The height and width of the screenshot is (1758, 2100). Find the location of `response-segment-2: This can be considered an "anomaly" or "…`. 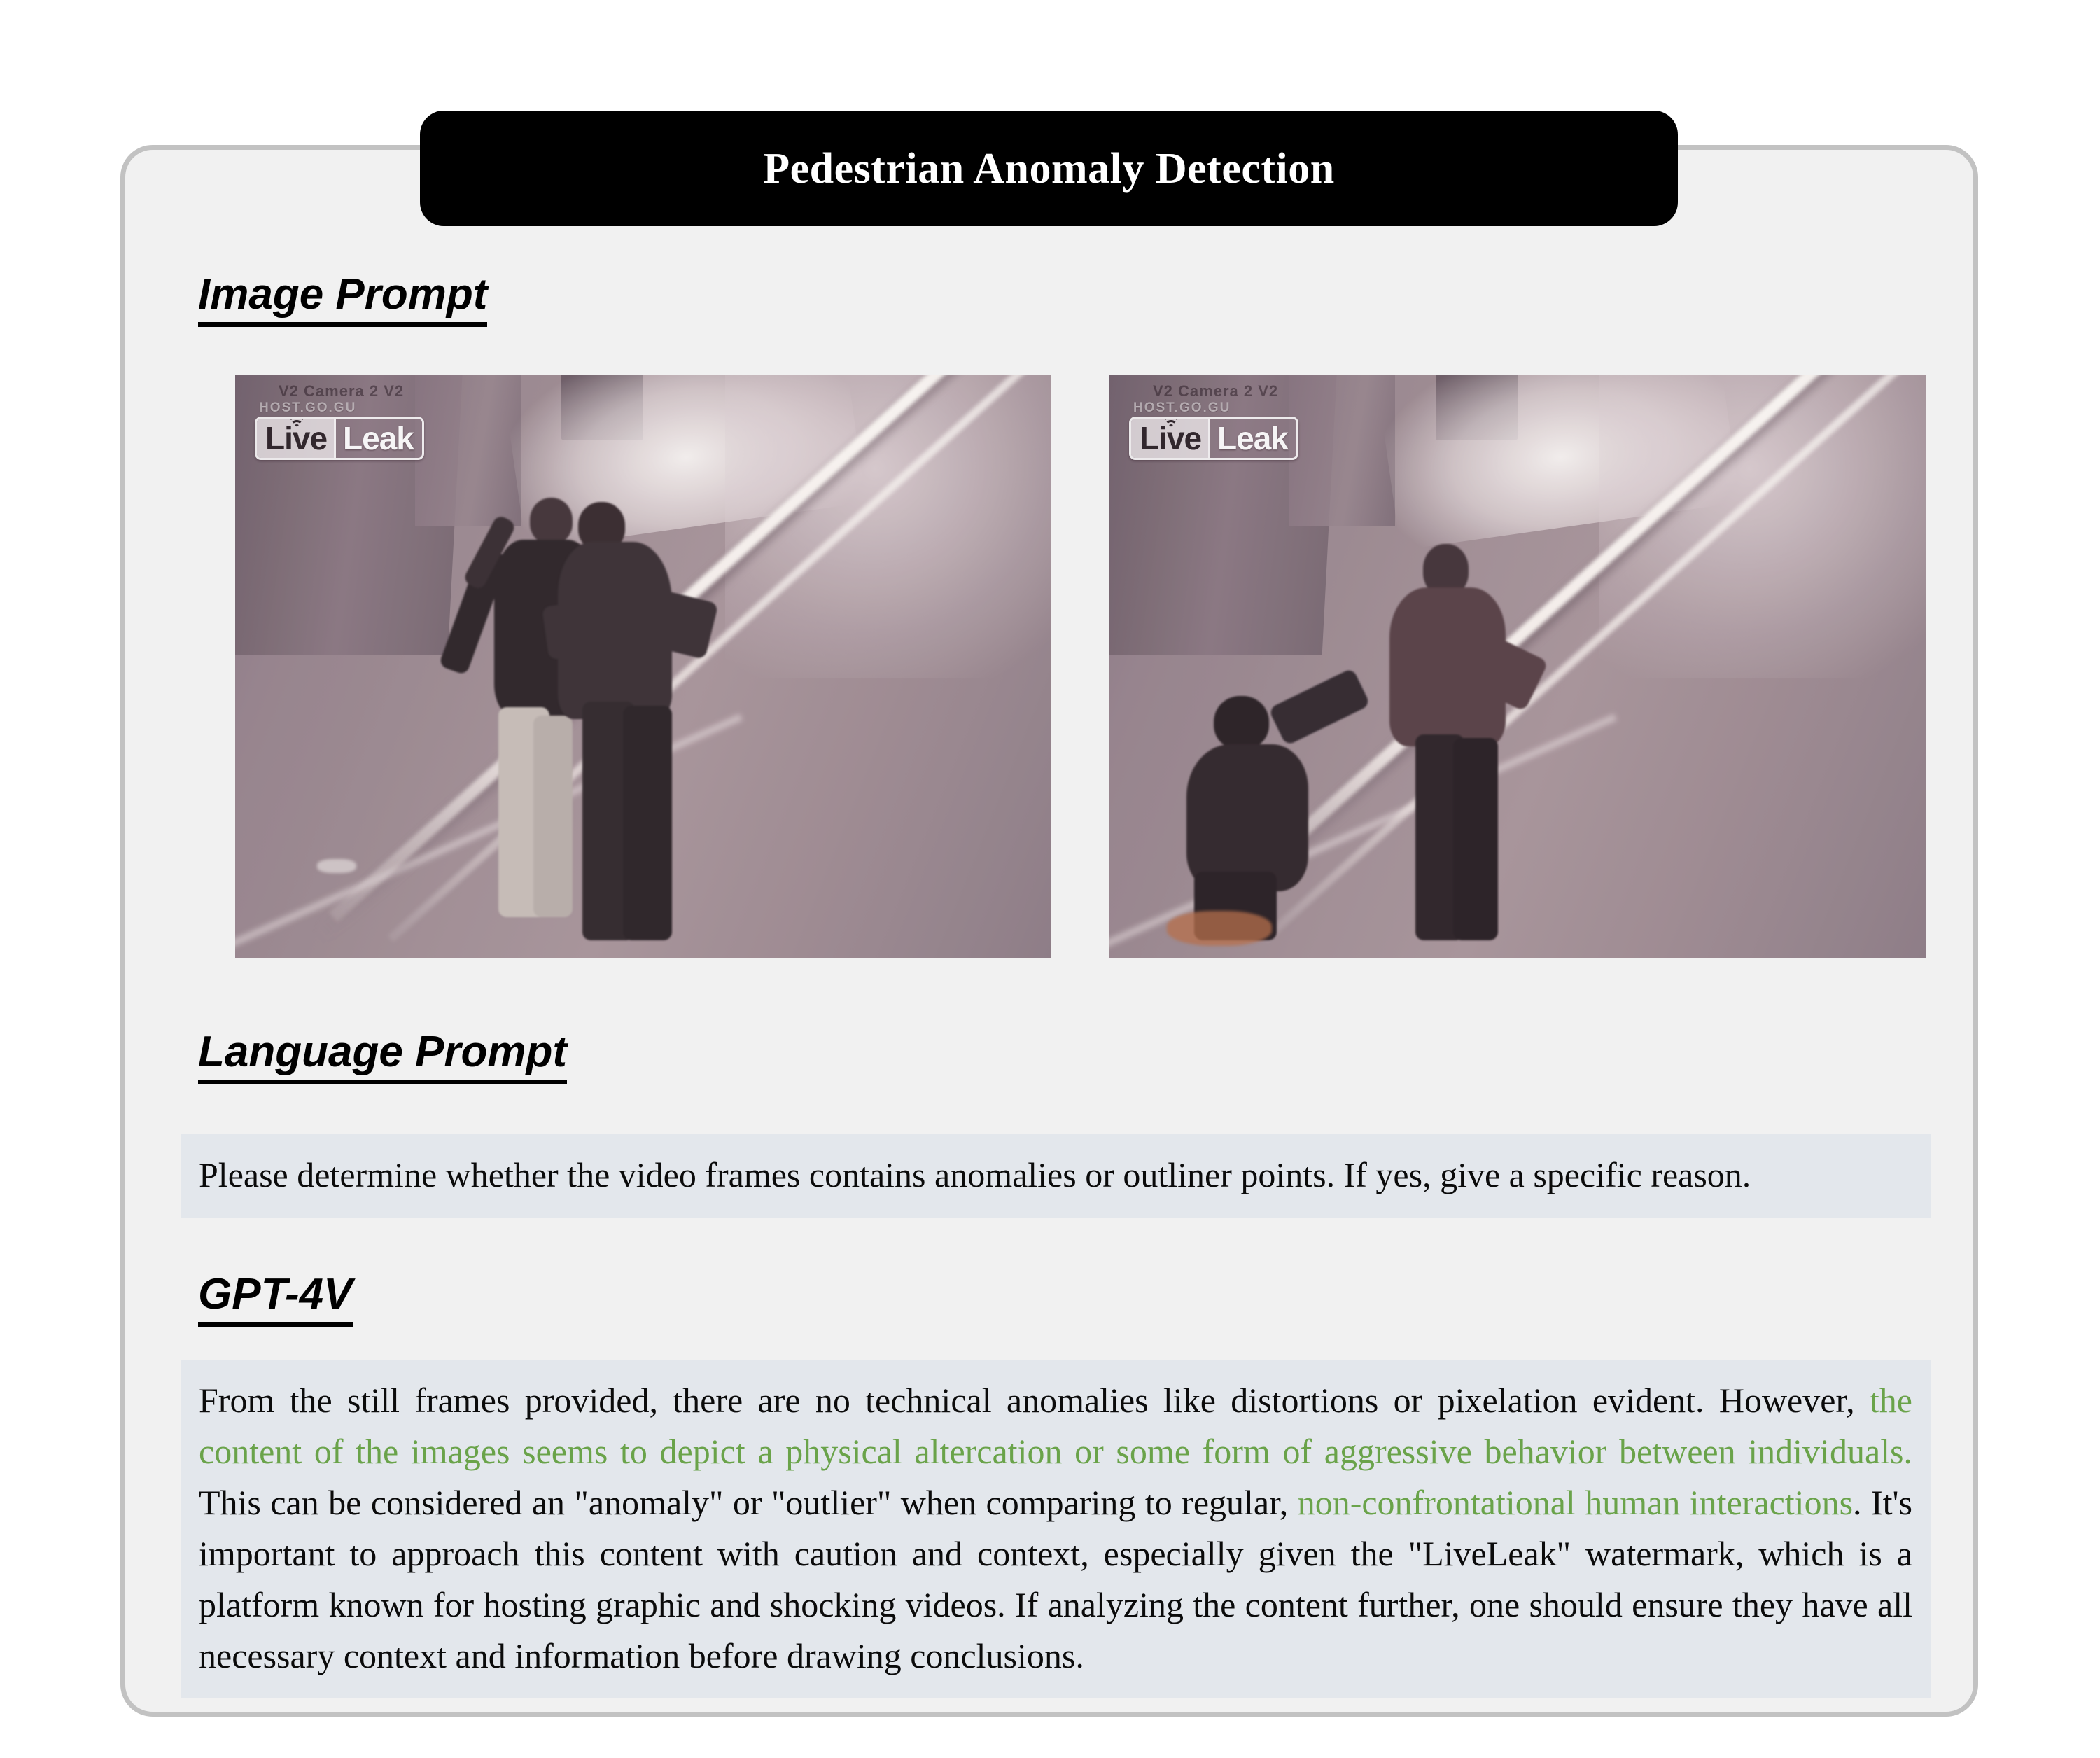

response-segment-2: This can be considered an "anomaly" or "… is located at coordinates (748, 1503).